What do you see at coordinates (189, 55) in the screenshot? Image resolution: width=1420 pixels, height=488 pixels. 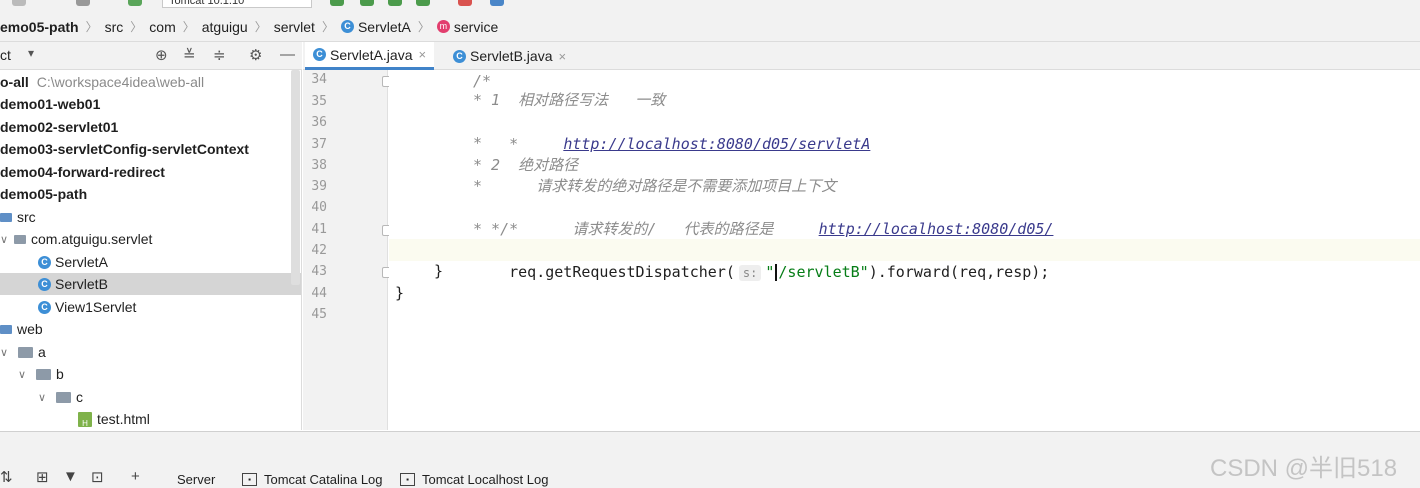 I see `expand-all-icon: ≚` at bounding box center [189, 55].